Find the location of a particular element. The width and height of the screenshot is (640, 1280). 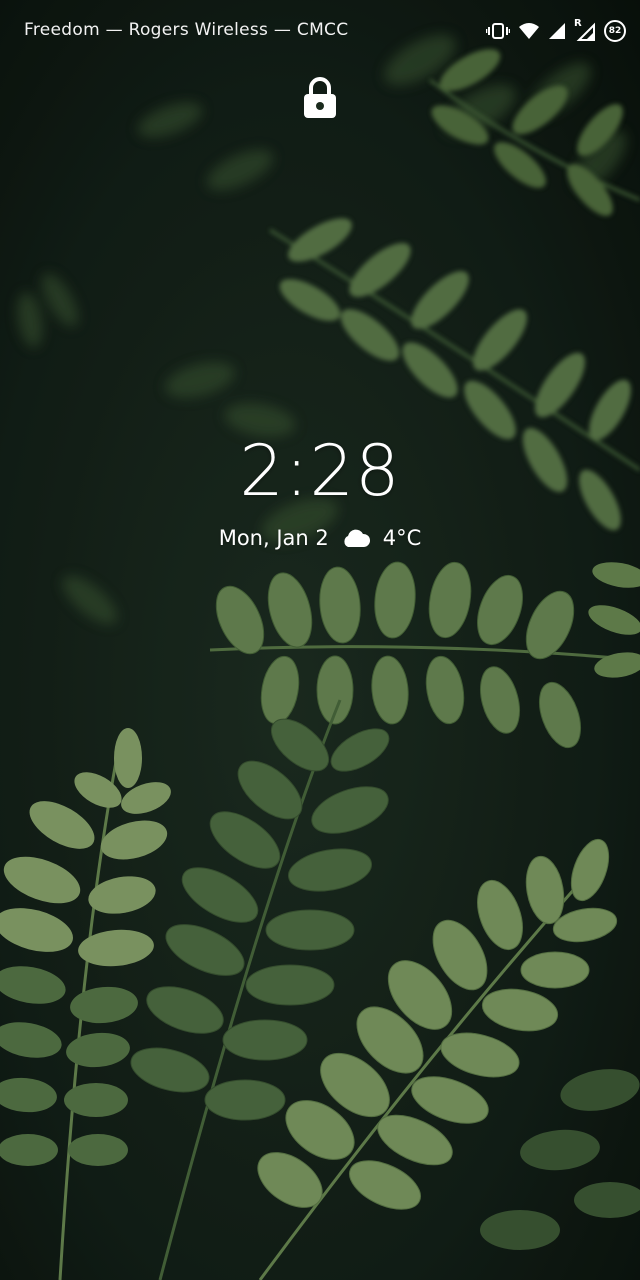

carrier-names: Freedom — Rogers Wireless — CMCC is located at coordinates (186, 30).